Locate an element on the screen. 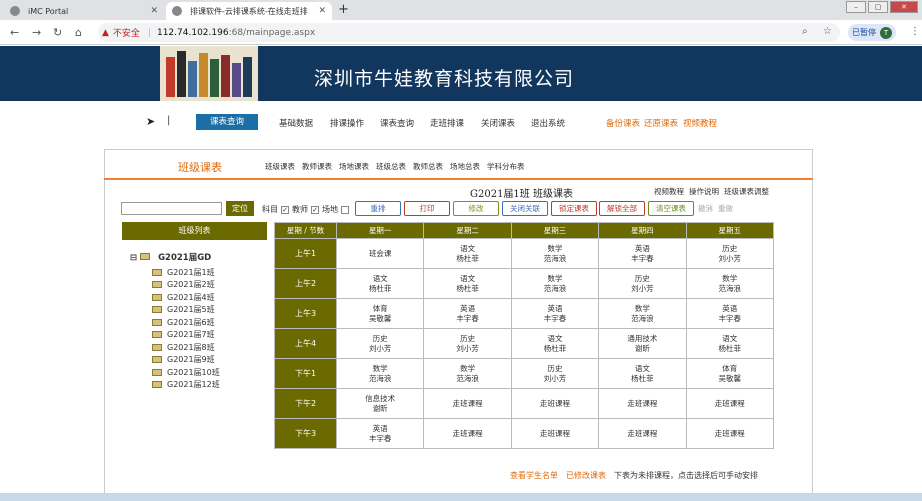  tab-teacher: 教师课表 is located at coordinates (317, 166).